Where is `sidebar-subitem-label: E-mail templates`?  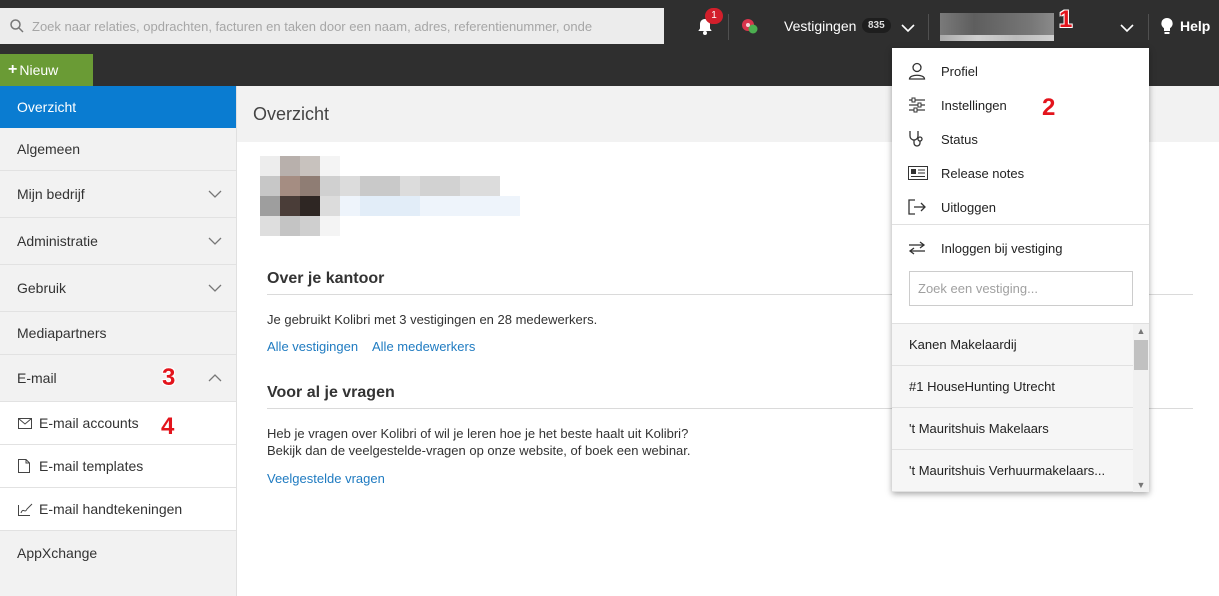
sidebar-subitem-label: E-mail templates is located at coordinates (91, 466).